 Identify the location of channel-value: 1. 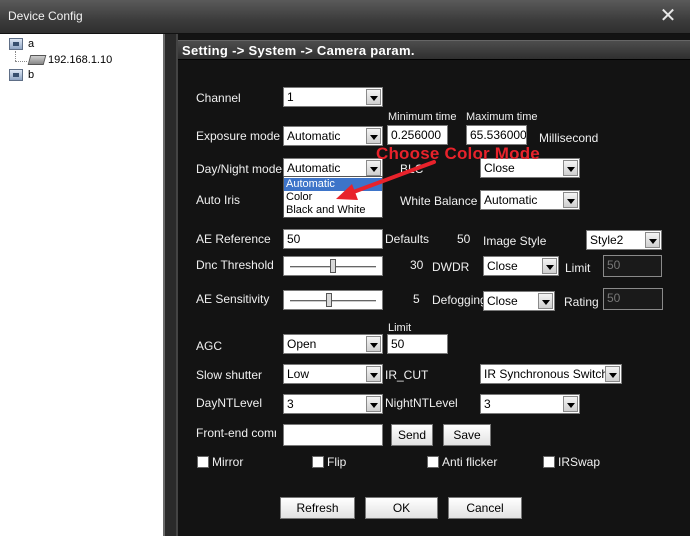
(290, 97).